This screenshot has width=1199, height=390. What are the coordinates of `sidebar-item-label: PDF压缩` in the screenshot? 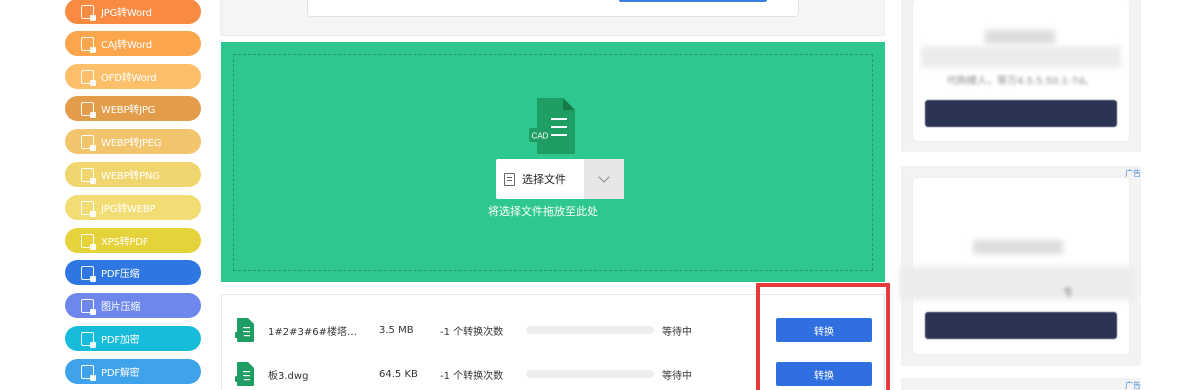 It's located at (120, 274).